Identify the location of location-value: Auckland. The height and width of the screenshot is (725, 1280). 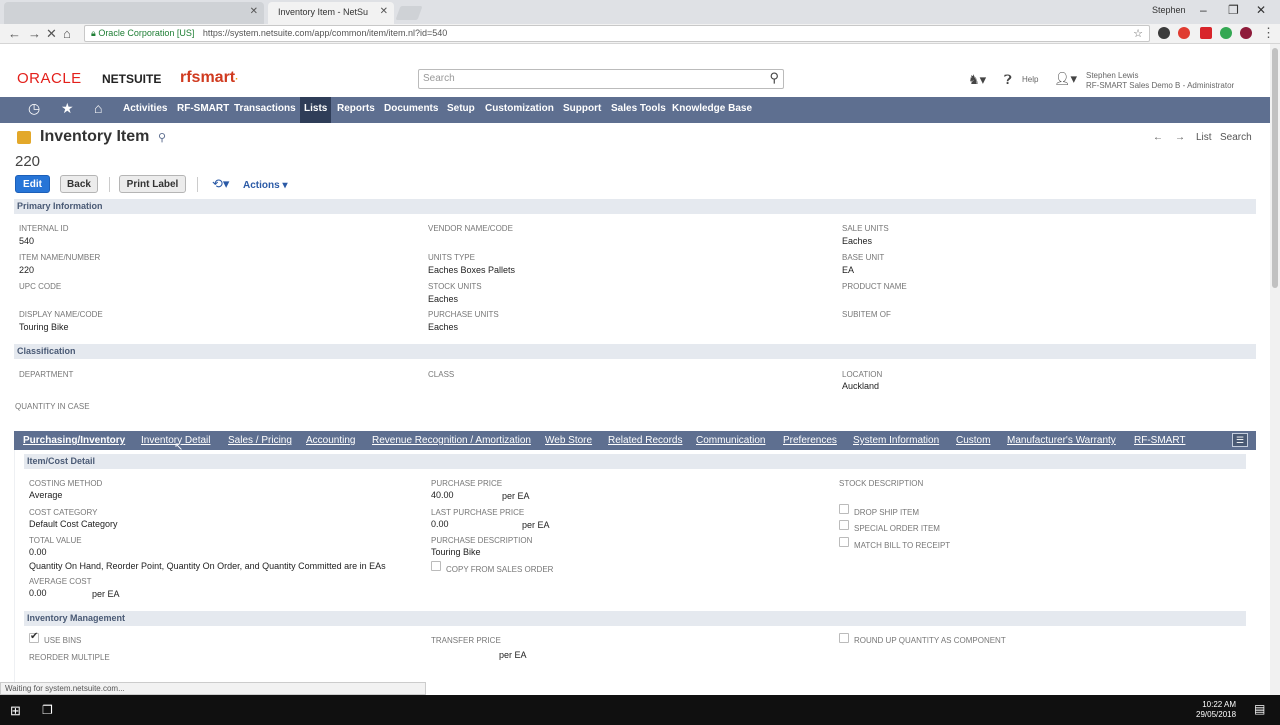
(860, 386).